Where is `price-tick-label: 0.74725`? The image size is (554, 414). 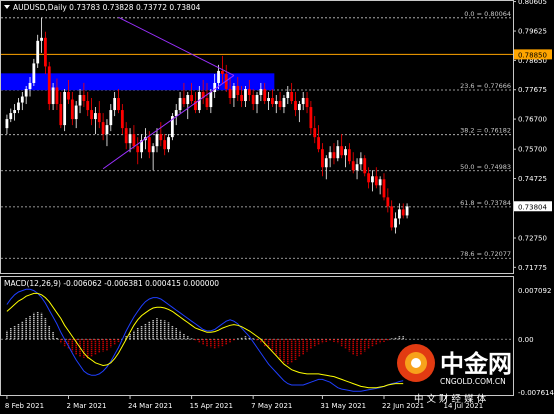 price-tick-label: 0.74725 is located at coordinates (532, 179).